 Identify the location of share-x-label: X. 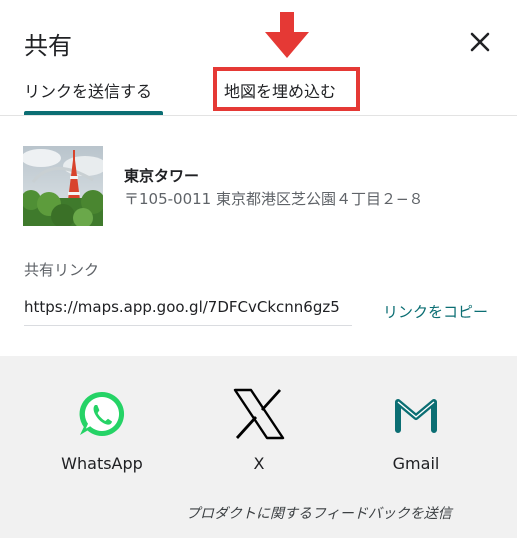
(259, 463).